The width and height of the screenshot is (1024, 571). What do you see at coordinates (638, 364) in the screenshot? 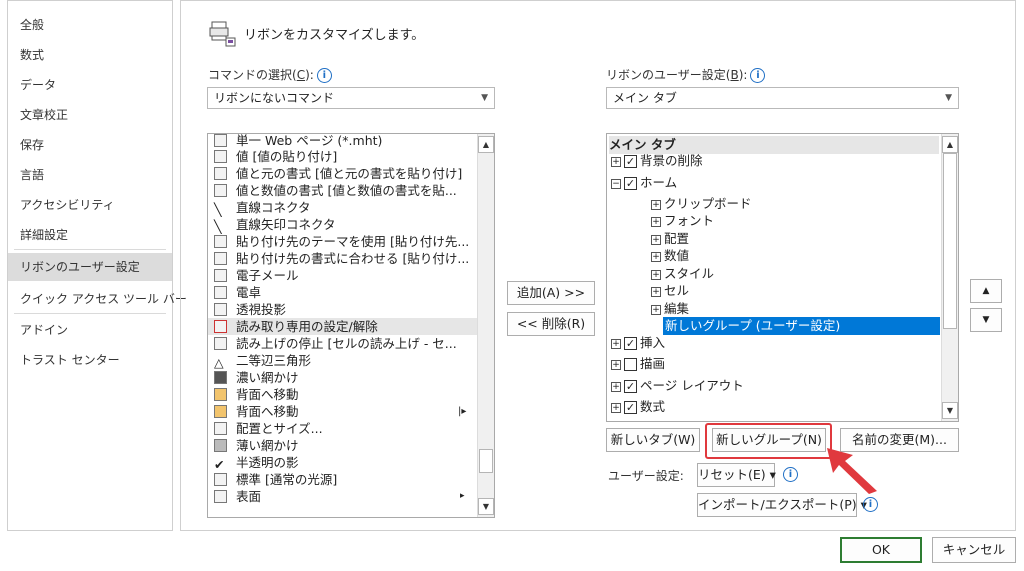
I see `tree-item-draw: + 描画` at bounding box center [638, 364].